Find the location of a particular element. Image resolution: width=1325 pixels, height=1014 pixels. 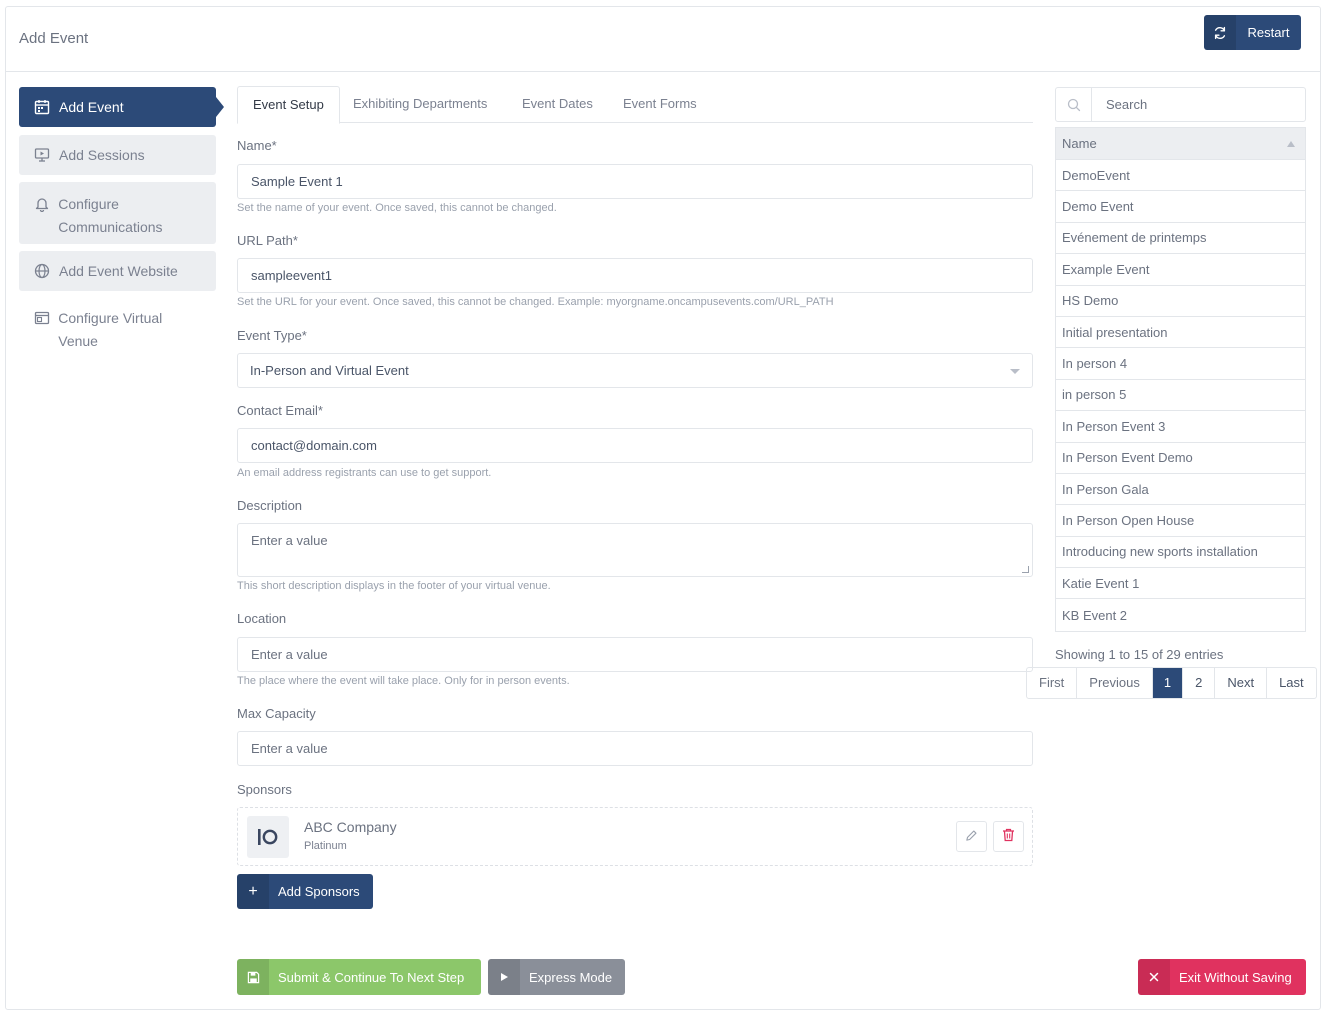

table-row: In person 4 is located at coordinates (1180, 364).